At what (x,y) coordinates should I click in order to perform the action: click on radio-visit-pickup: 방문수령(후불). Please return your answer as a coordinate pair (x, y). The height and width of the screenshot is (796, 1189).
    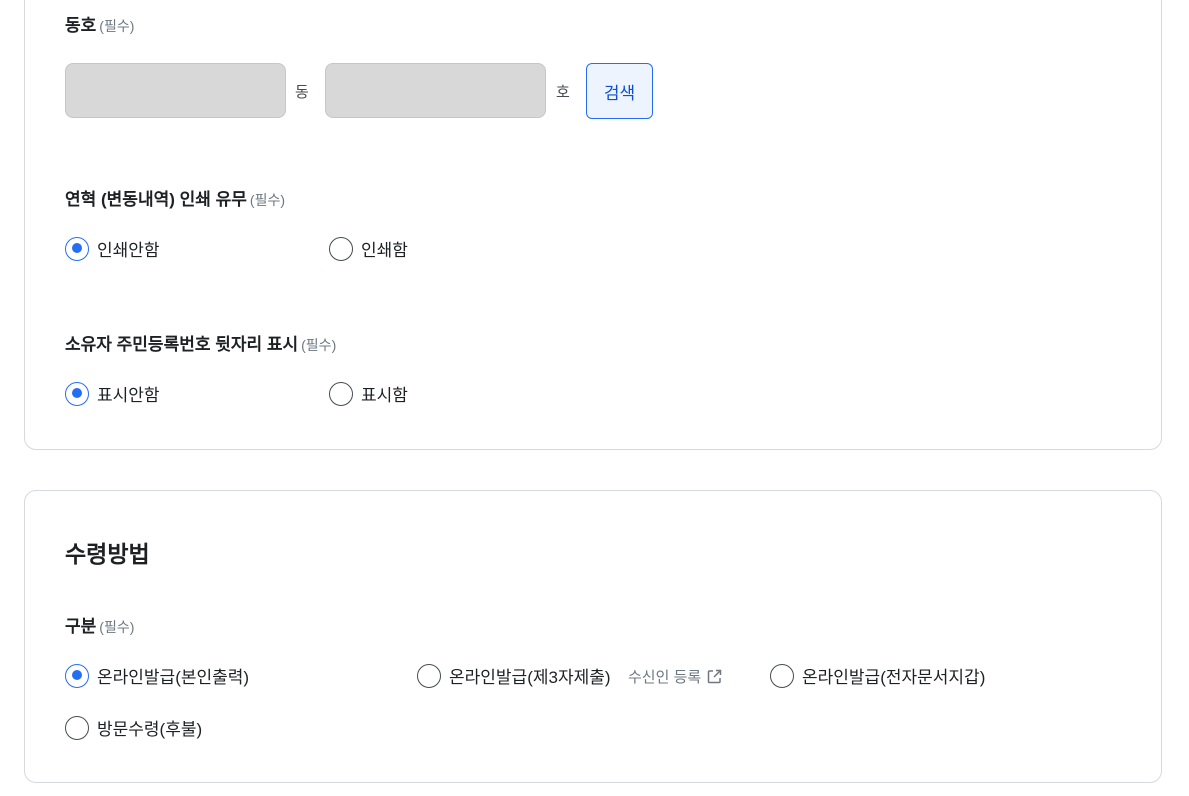
    Looking at the image, I should click on (133, 727).